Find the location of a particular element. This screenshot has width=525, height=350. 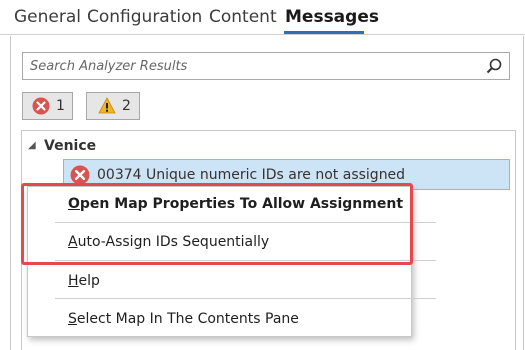

errors-count: 1 is located at coordinates (60, 106).